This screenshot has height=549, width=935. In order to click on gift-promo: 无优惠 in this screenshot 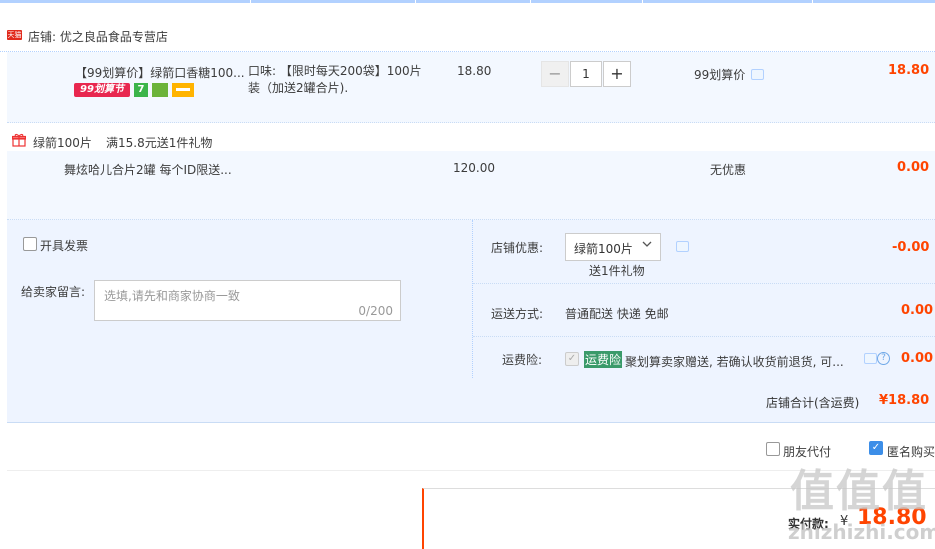, I will do `click(728, 170)`.